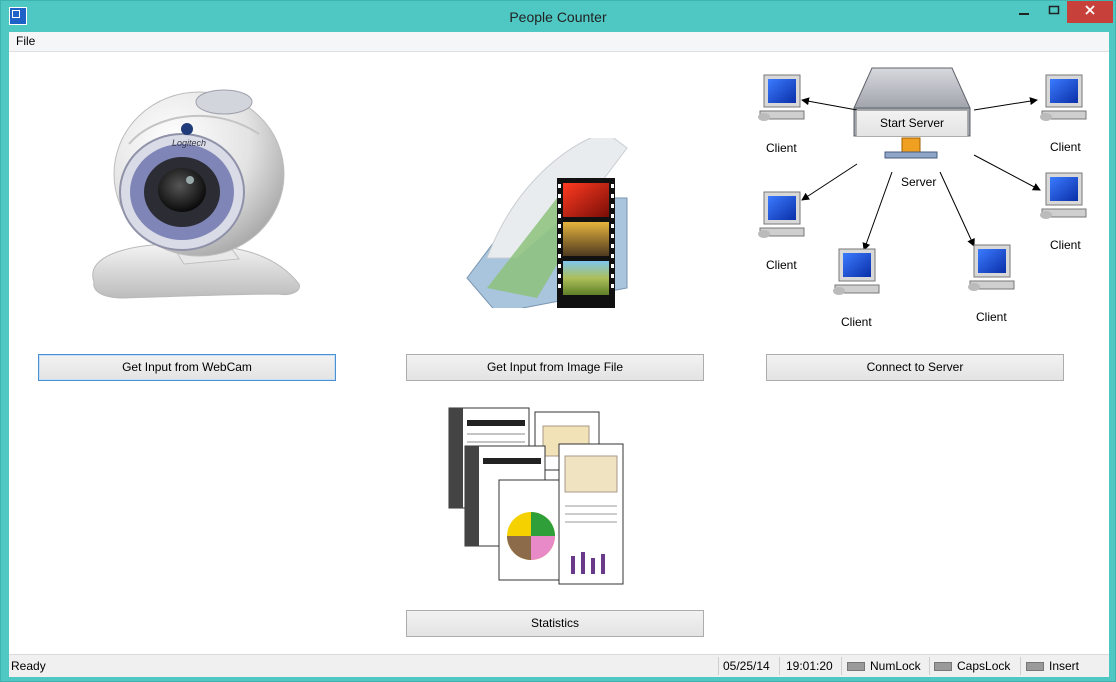  What do you see at coordinates (555, 367) in the screenshot?
I see `image-file-input-button: Get Input from Image File` at bounding box center [555, 367].